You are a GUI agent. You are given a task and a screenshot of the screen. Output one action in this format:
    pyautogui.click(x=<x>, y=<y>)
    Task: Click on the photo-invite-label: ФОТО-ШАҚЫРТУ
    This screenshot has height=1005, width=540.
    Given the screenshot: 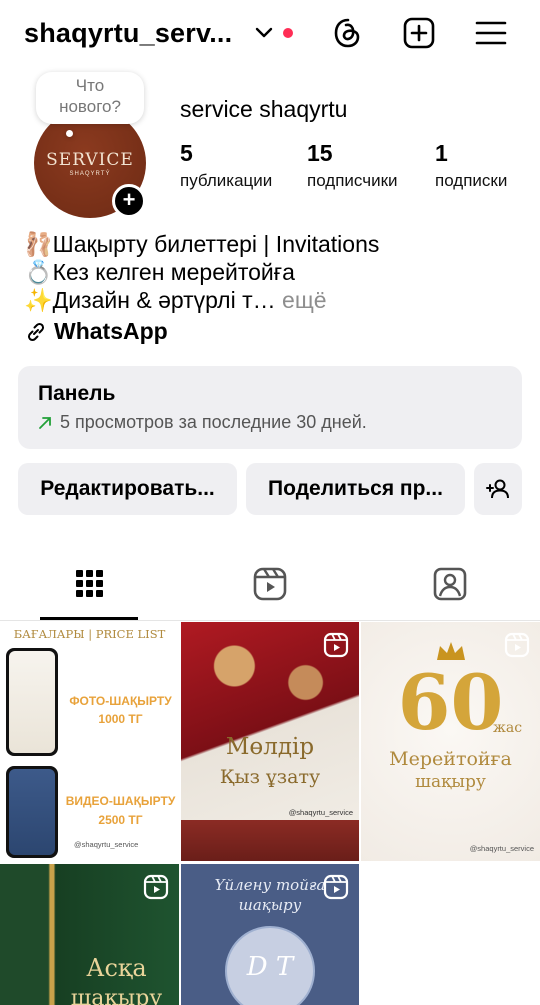 What is the action you would take?
    pyautogui.click(x=120, y=701)
    